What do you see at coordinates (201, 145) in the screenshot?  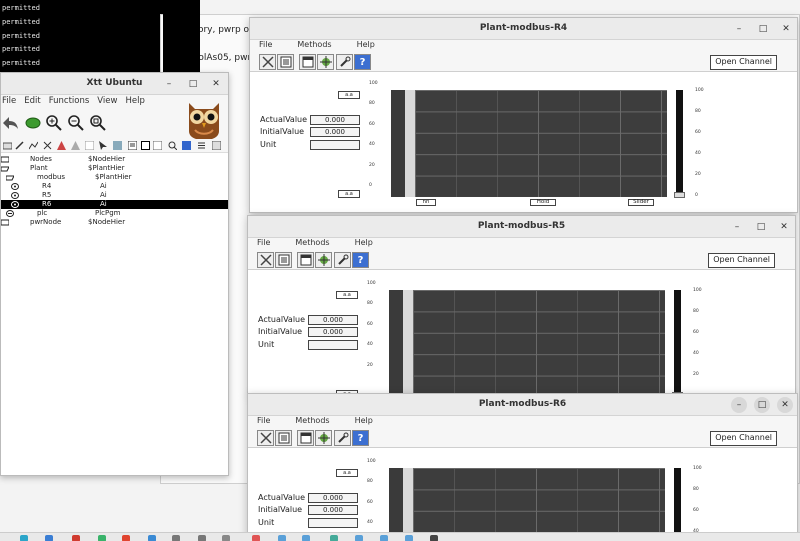 I see `list-icon` at bounding box center [201, 145].